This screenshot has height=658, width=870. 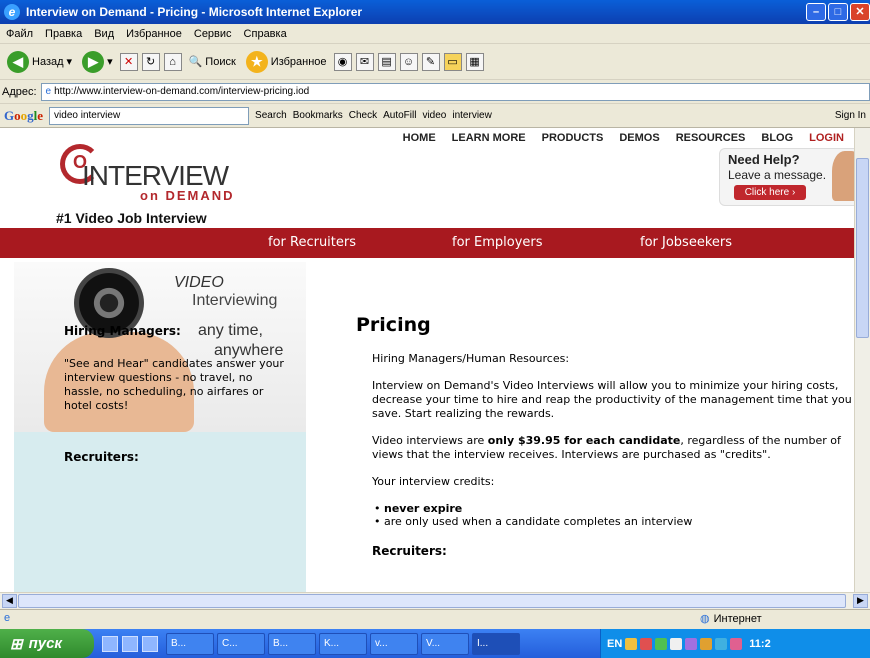 I want to click on minimize-button: –, so click(x=816, y=12).